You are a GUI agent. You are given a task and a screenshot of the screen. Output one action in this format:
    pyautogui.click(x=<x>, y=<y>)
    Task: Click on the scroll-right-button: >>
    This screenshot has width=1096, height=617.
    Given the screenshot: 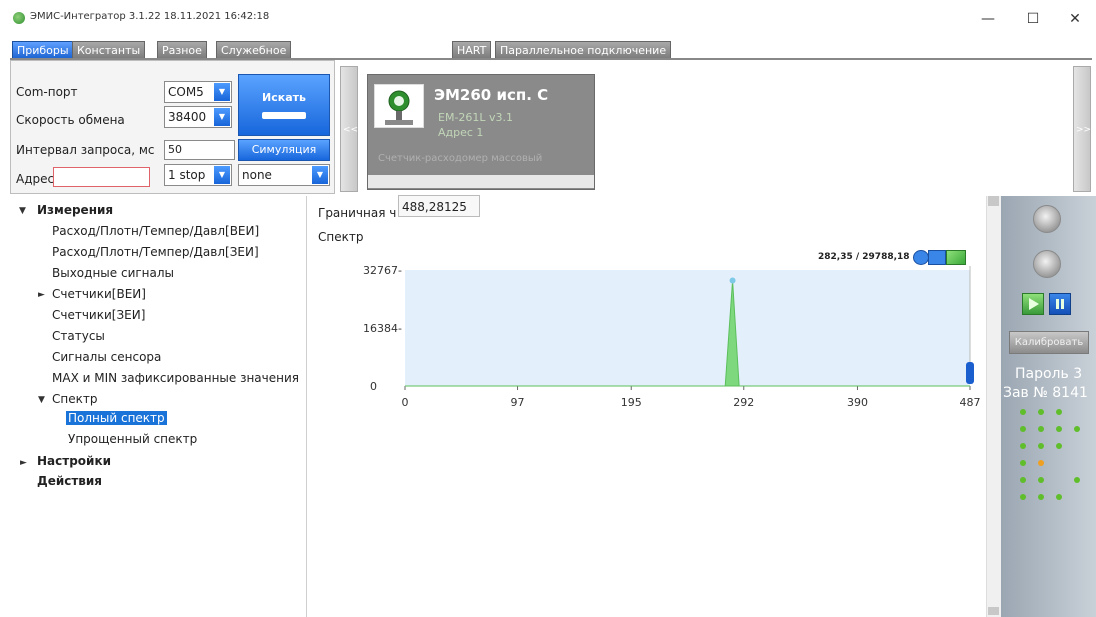 What is the action you would take?
    pyautogui.click(x=1082, y=129)
    